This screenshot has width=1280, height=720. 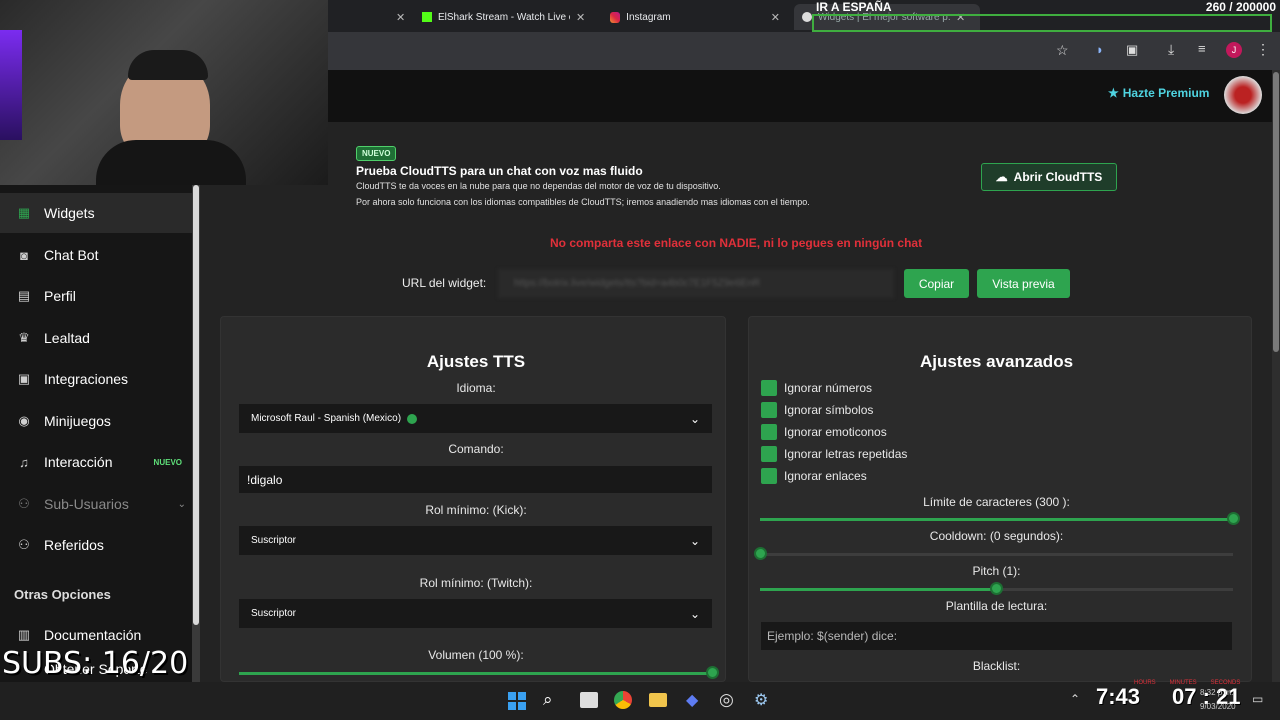 What do you see at coordinates (996, 554) in the screenshot?
I see `cooldown-slider` at bounding box center [996, 554].